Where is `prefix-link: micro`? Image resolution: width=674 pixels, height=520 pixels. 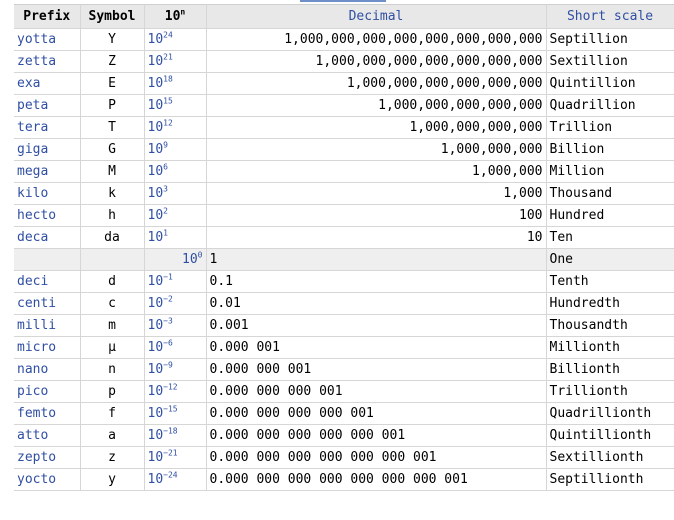 prefix-link: micro is located at coordinates (47, 347).